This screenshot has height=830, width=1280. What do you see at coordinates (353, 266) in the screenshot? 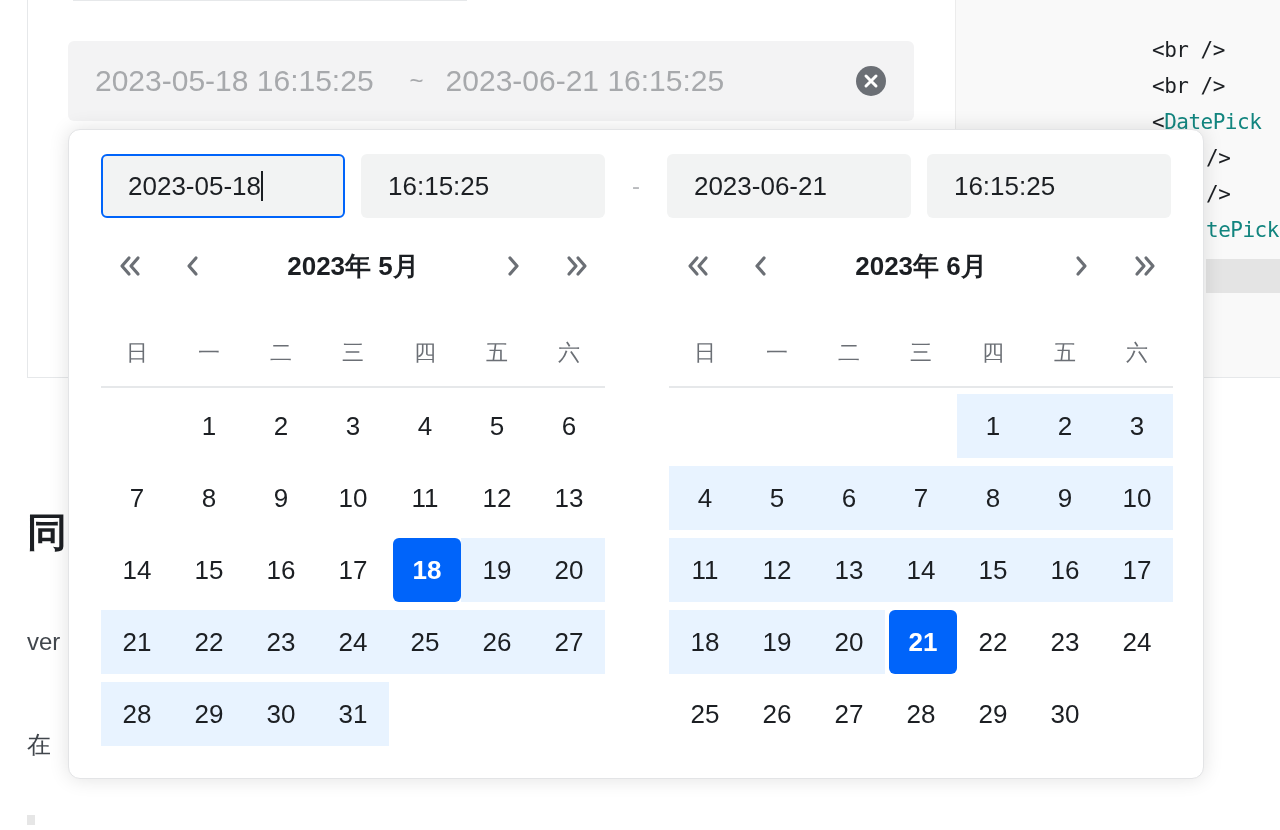
I see `month-title: 2023年 5月` at bounding box center [353, 266].